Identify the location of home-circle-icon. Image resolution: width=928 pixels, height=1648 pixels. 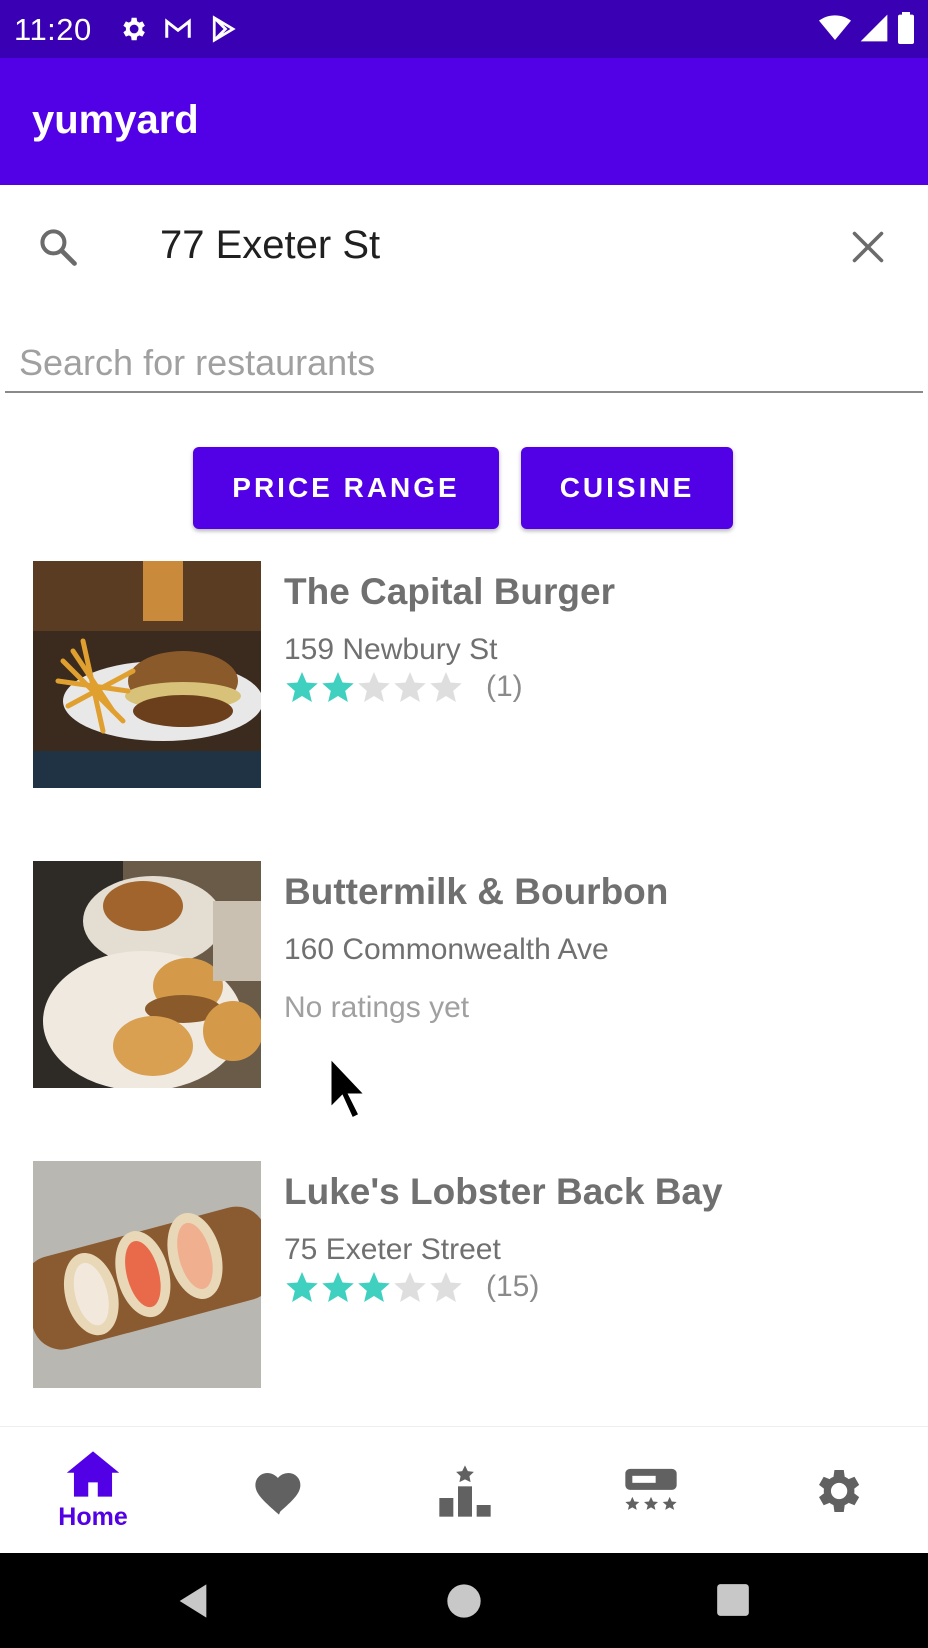
(464, 1601).